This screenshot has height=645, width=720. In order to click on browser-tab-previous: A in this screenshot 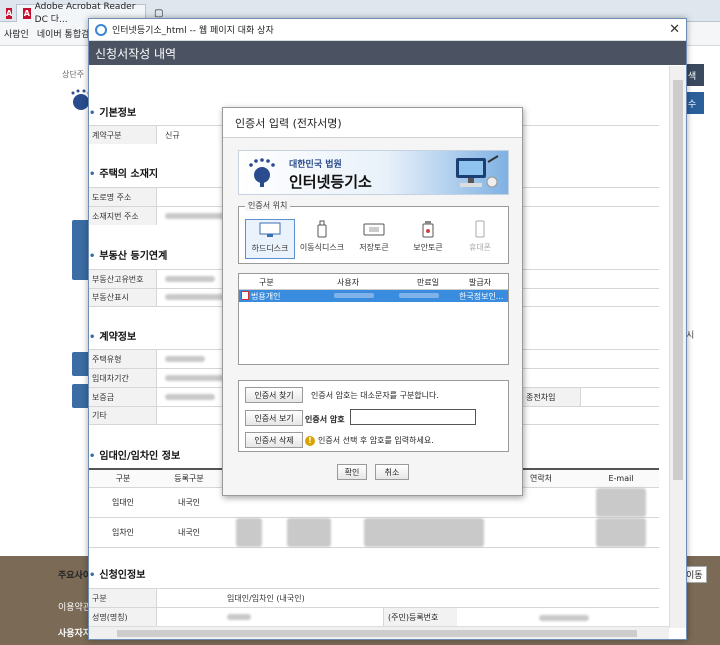, I will do `click(8, 13)`.